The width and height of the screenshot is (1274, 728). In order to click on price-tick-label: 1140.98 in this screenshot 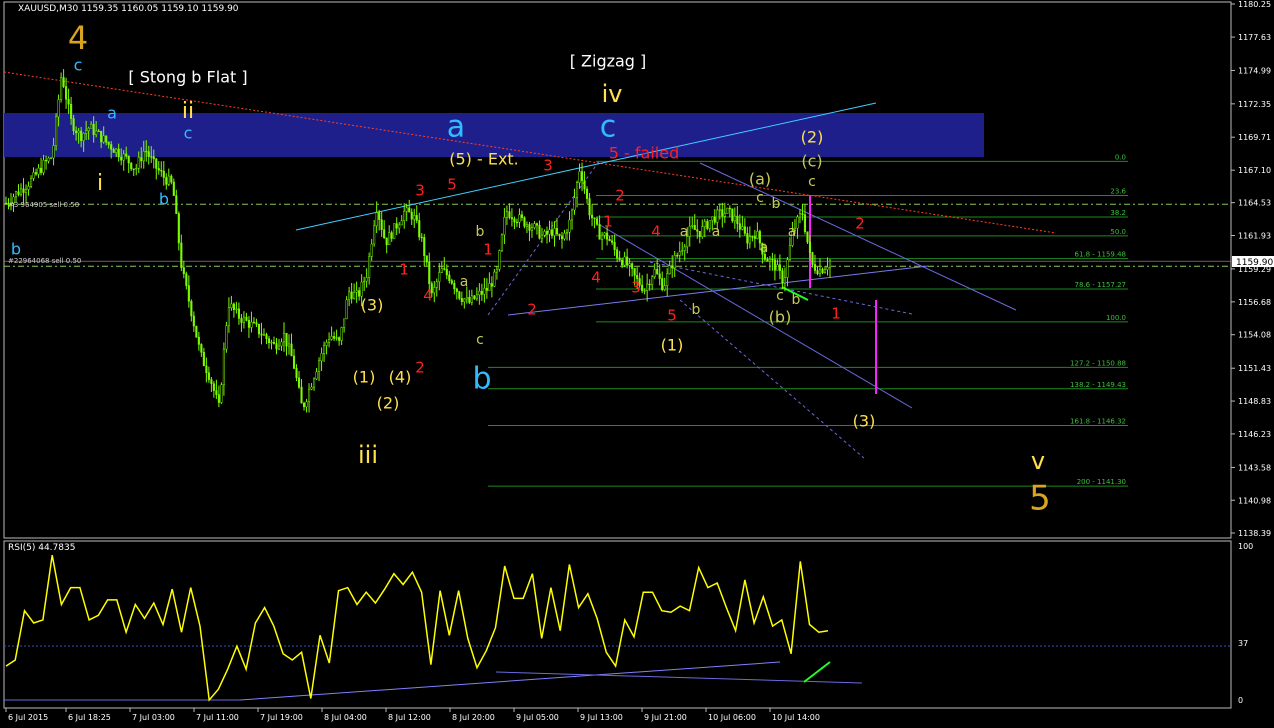, I will do `click(1254, 500)`.